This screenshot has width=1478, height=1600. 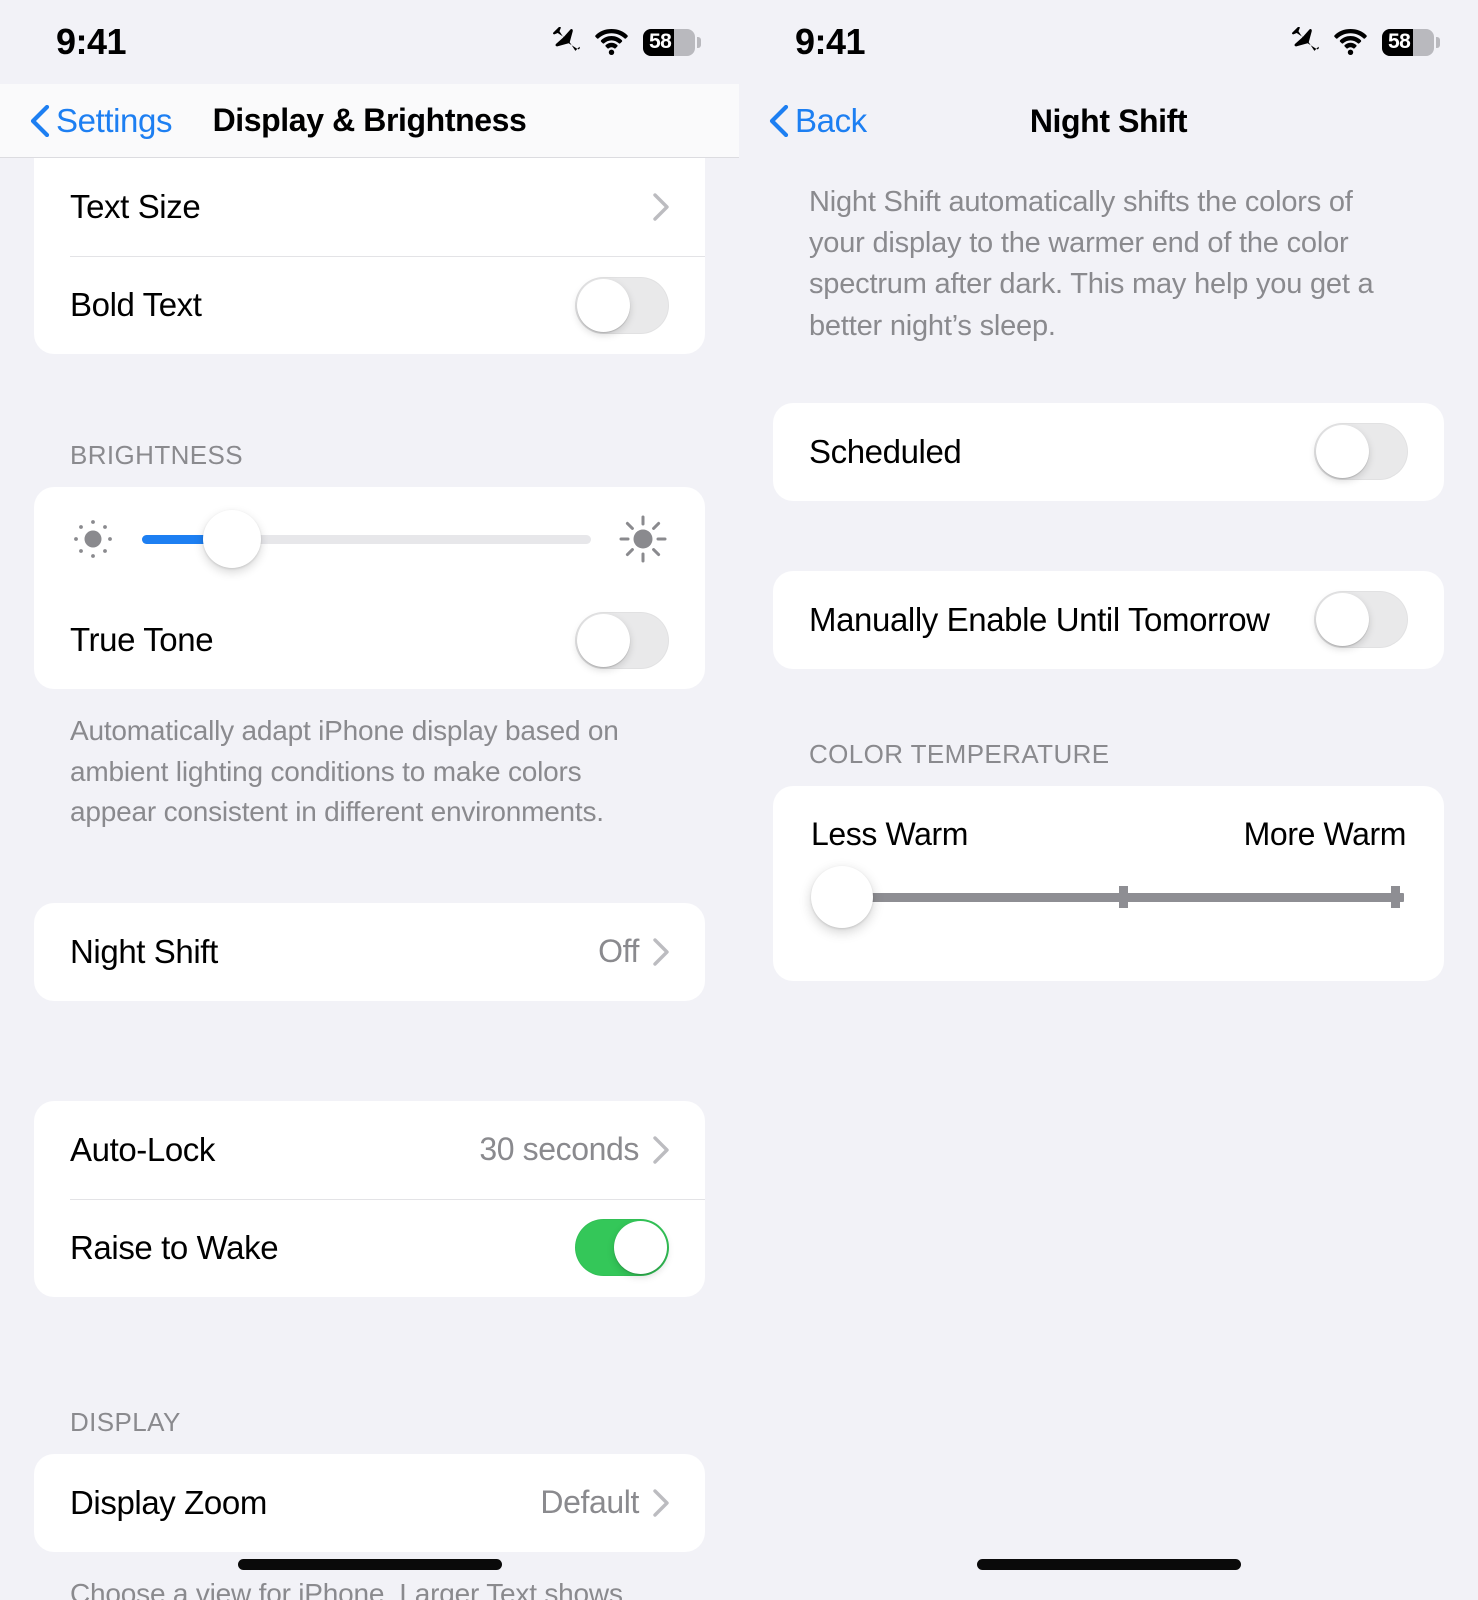 I want to click on row-display-zoom: Display Zoom Default, so click(x=369, y=1503).